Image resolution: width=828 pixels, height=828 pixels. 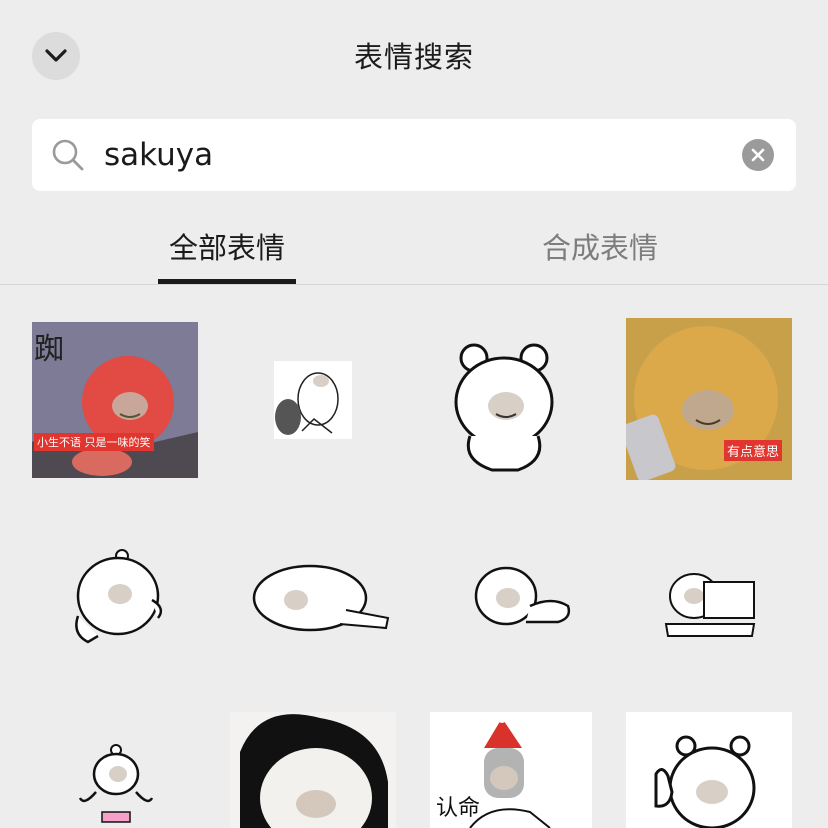 What do you see at coordinates (68, 155) in the screenshot?
I see `search-icon` at bounding box center [68, 155].